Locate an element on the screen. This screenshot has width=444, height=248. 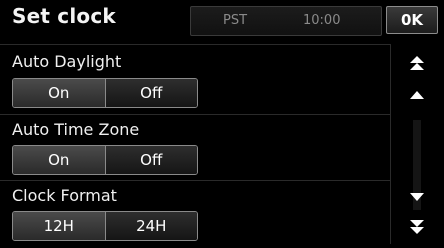
page-up-icon is located at coordinates (417, 63).